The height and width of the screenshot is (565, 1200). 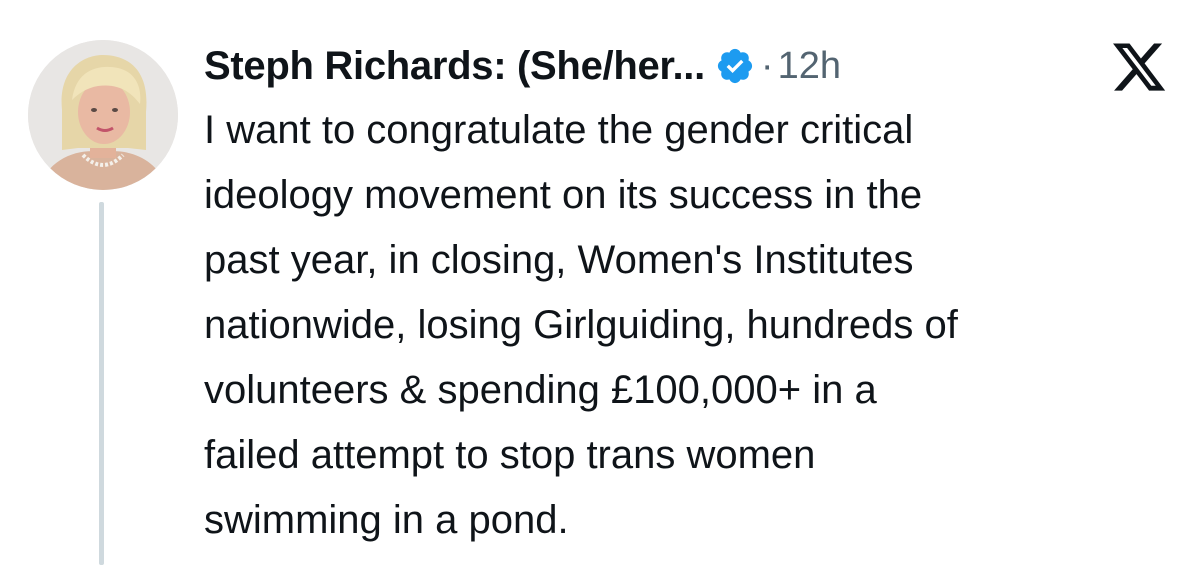 What do you see at coordinates (563, 195) in the screenshot?
I see `tweet-text-line: ideology movement on its success in the` at bounding box center [563, 195].